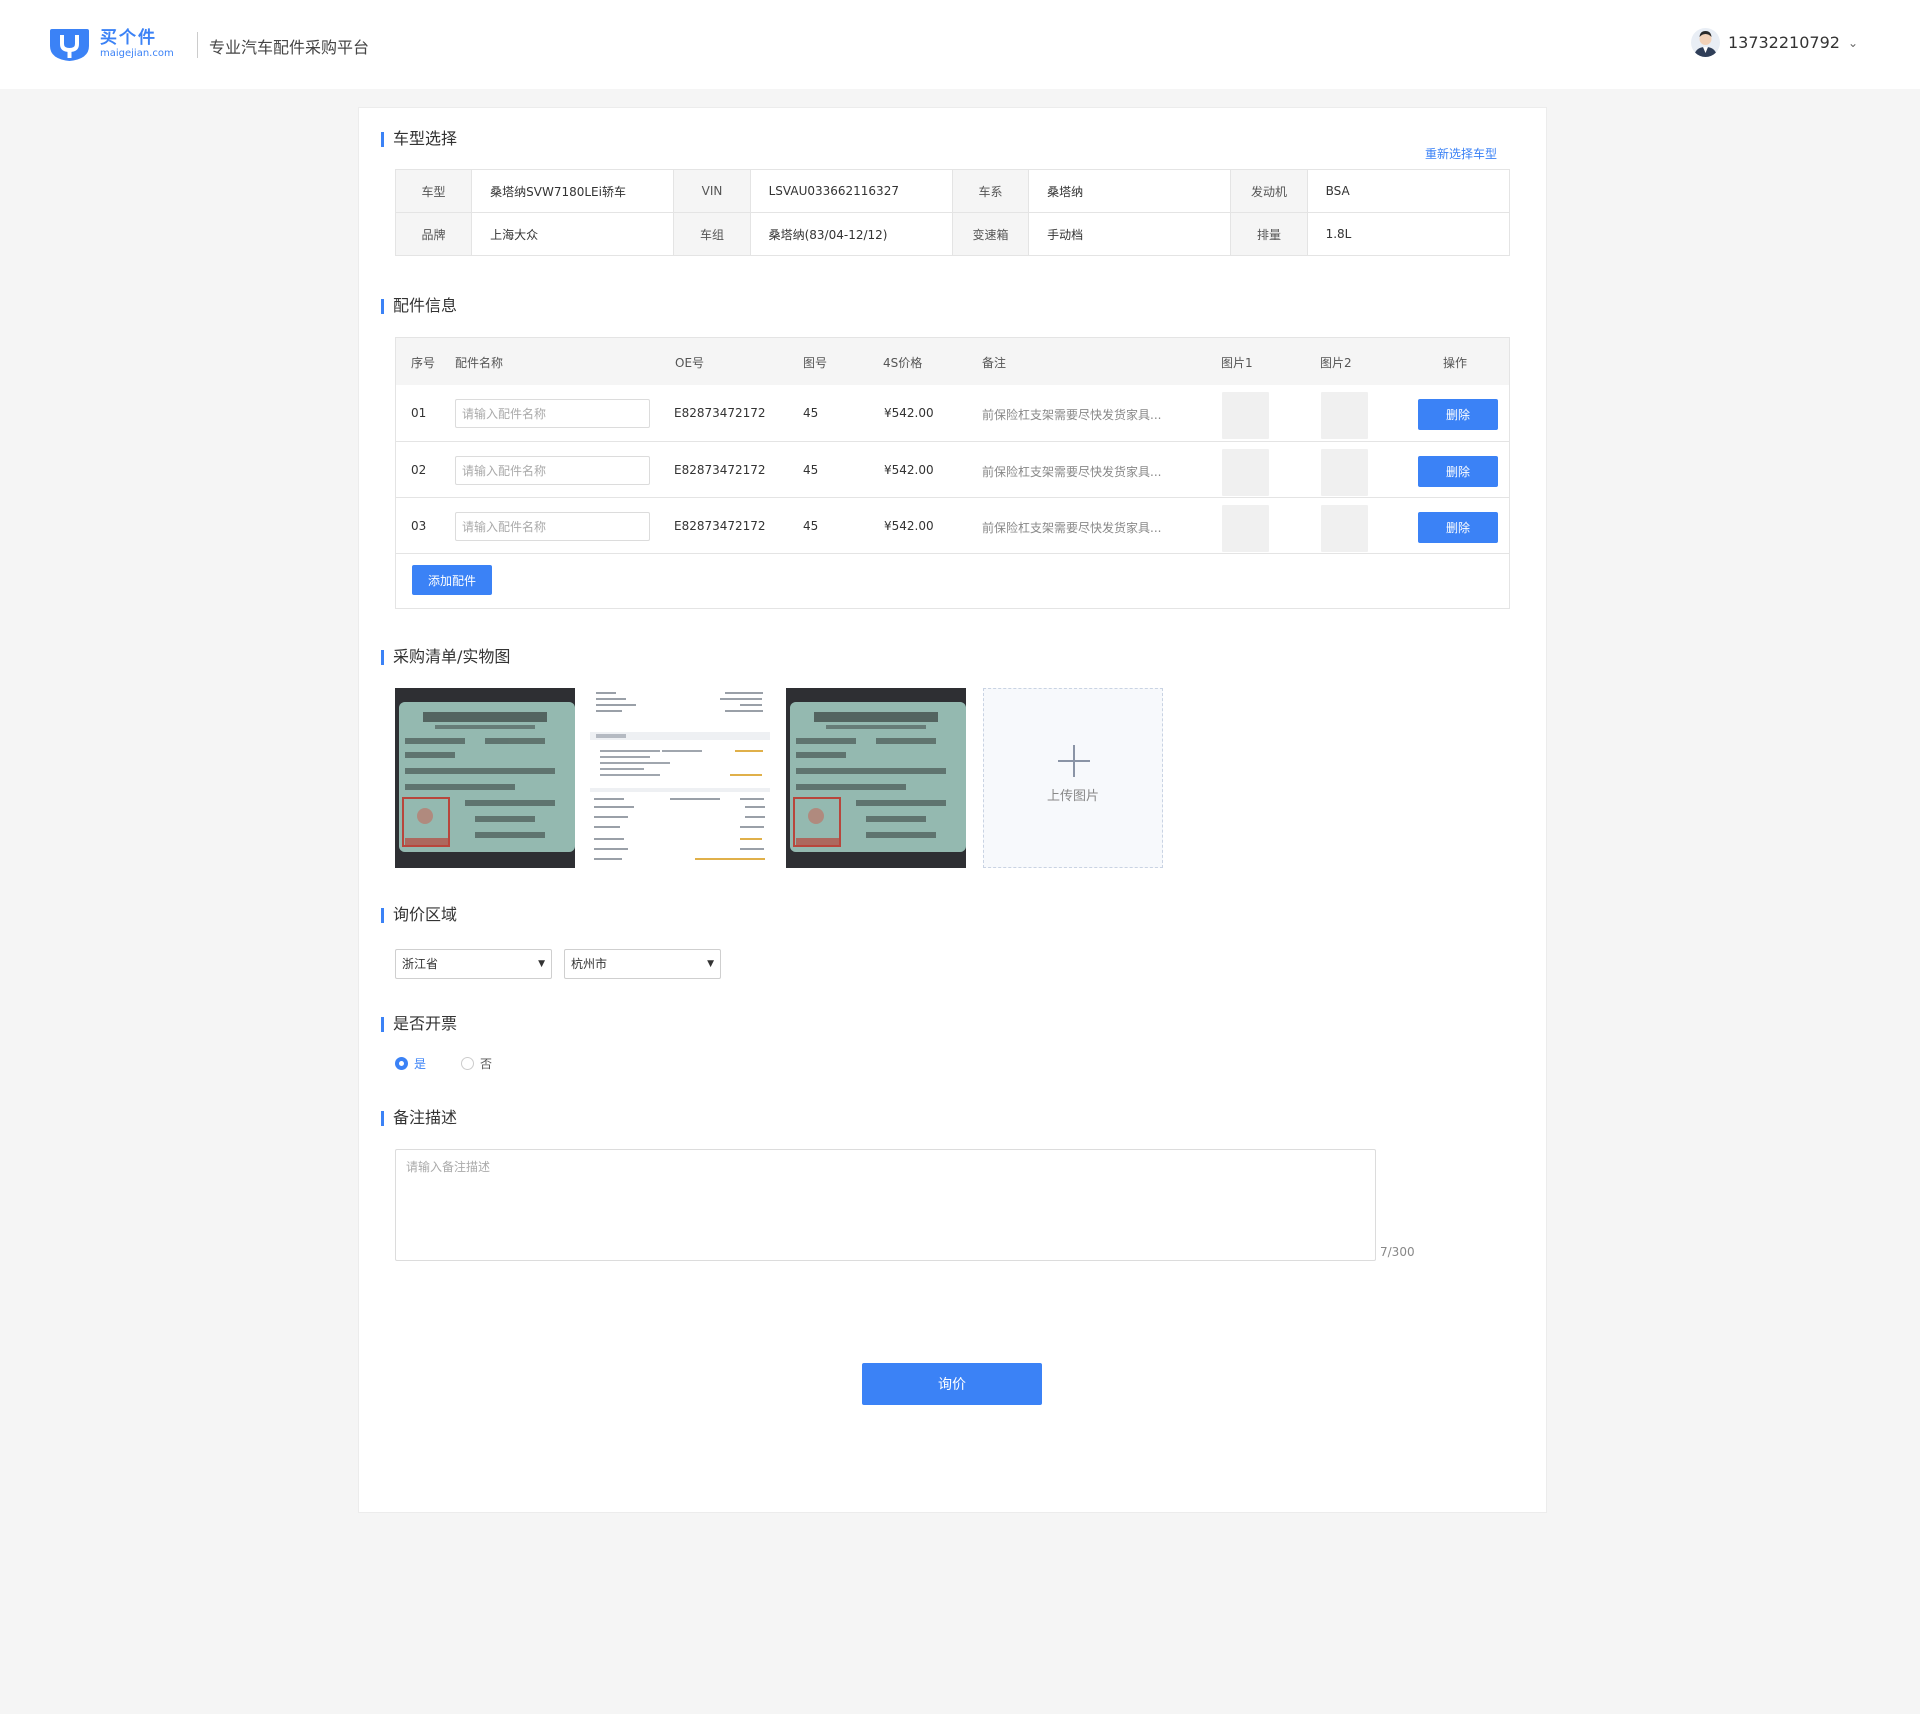 The width and height of the screenshot is (1920, 1714). What do you see at coordinates (712, 191) in the screenshot?
I see `label-vin: VIN` at bounding box center [712, 191].